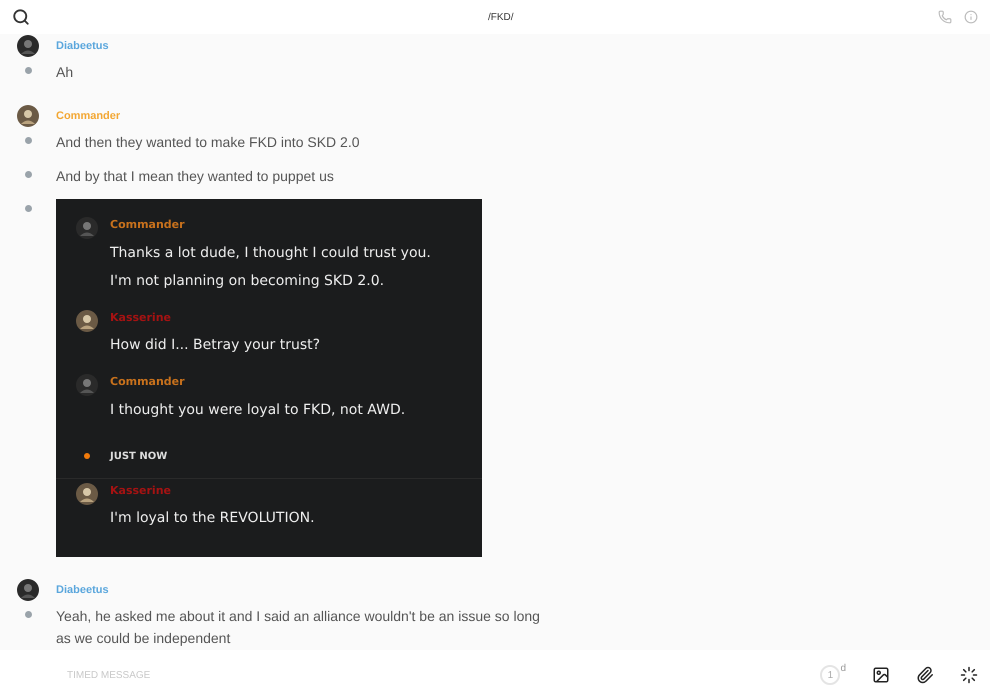  What do you see at coordinates (139, 457) in the screenshot?
I see `timestamp: JUST NOW` at bounding box center [139, 457].